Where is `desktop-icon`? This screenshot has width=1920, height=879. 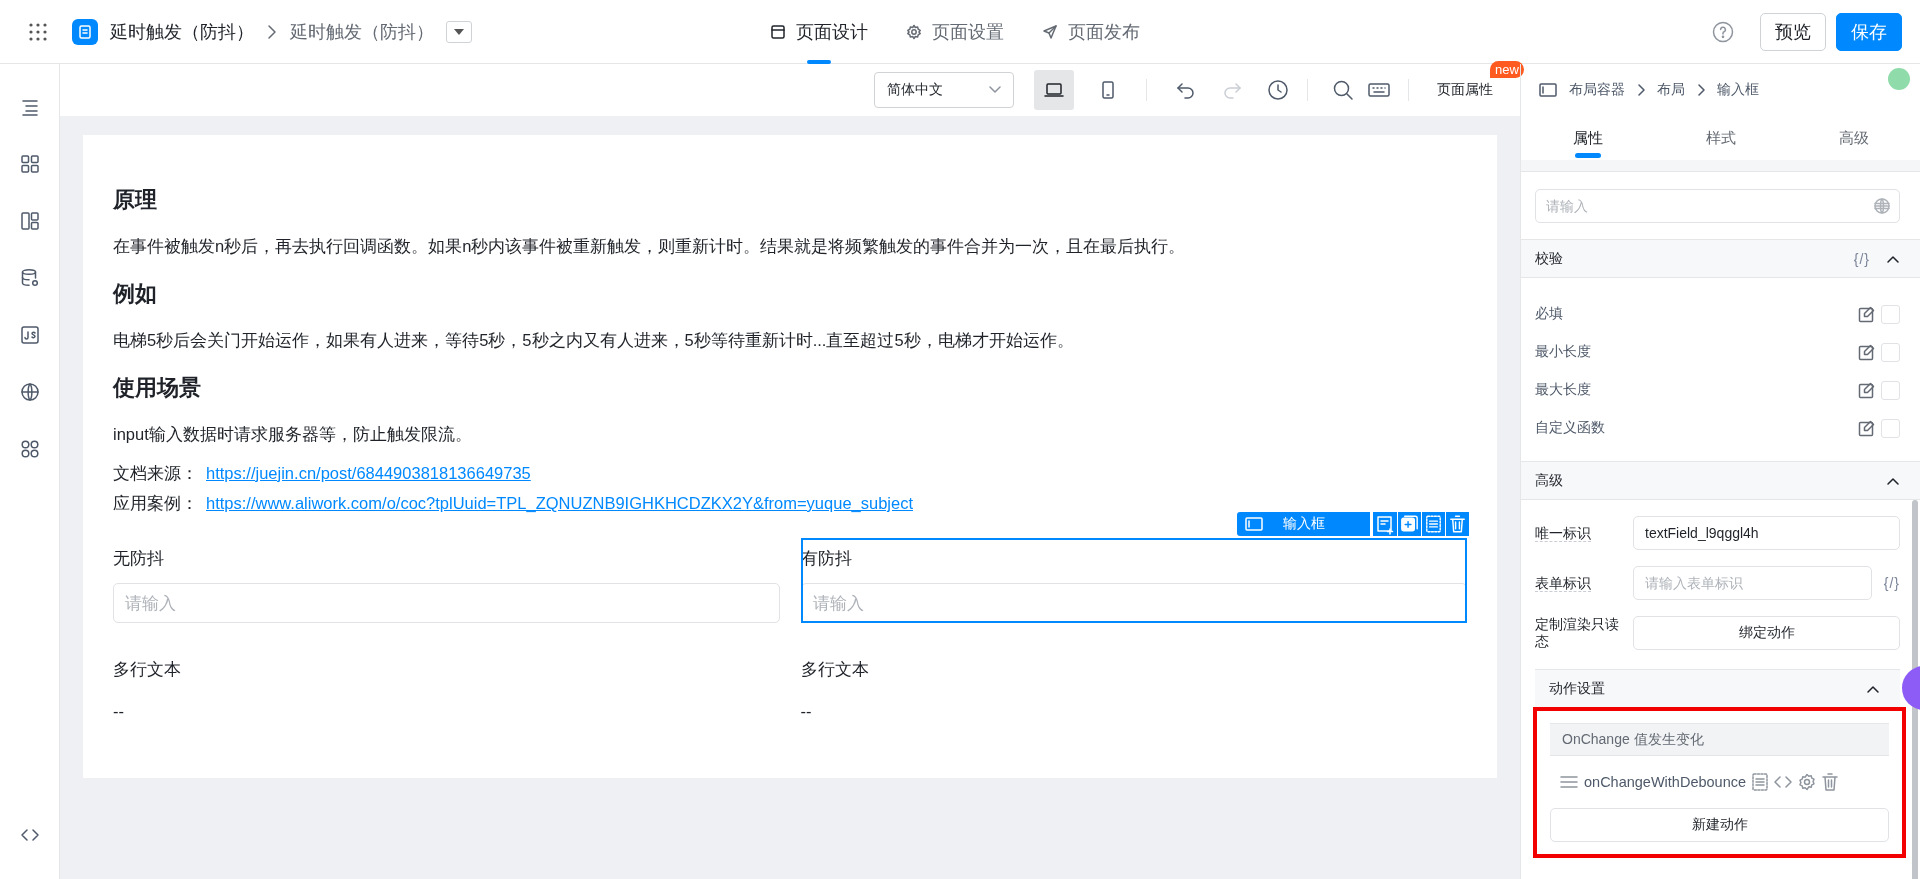 desktop-icon is located at coordinates (1054, 90).